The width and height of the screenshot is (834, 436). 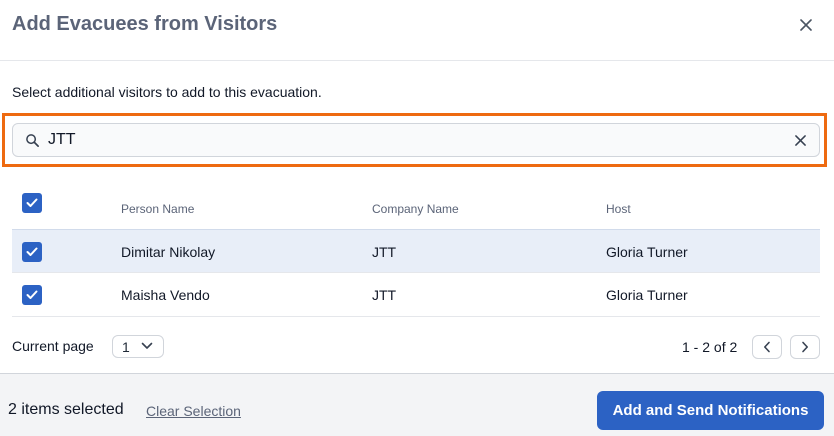 I want to click on chevron-down-icon, so click(x=147, y=345).